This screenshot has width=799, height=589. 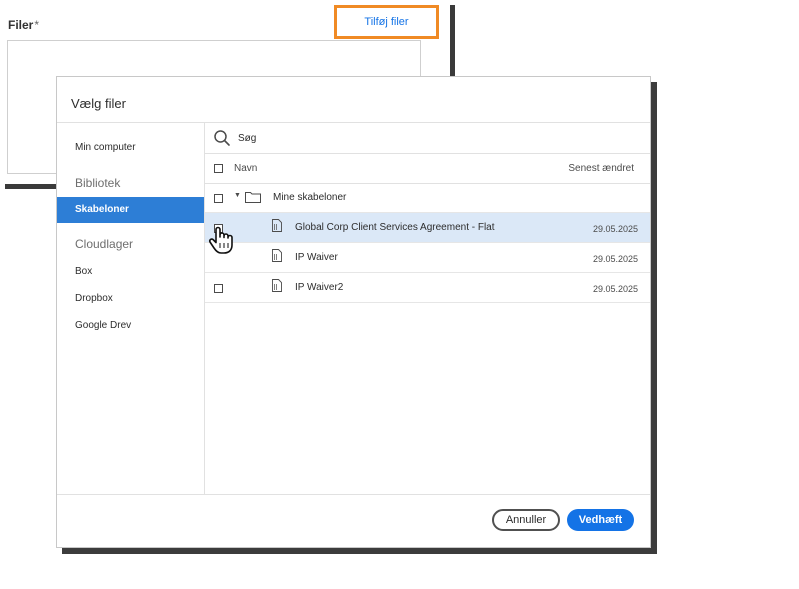 What do you see at coordinates (130, 210) in the screenshot?
I see `sidebar-item-templates: Skabeloner` at bounding box center [130, 210].